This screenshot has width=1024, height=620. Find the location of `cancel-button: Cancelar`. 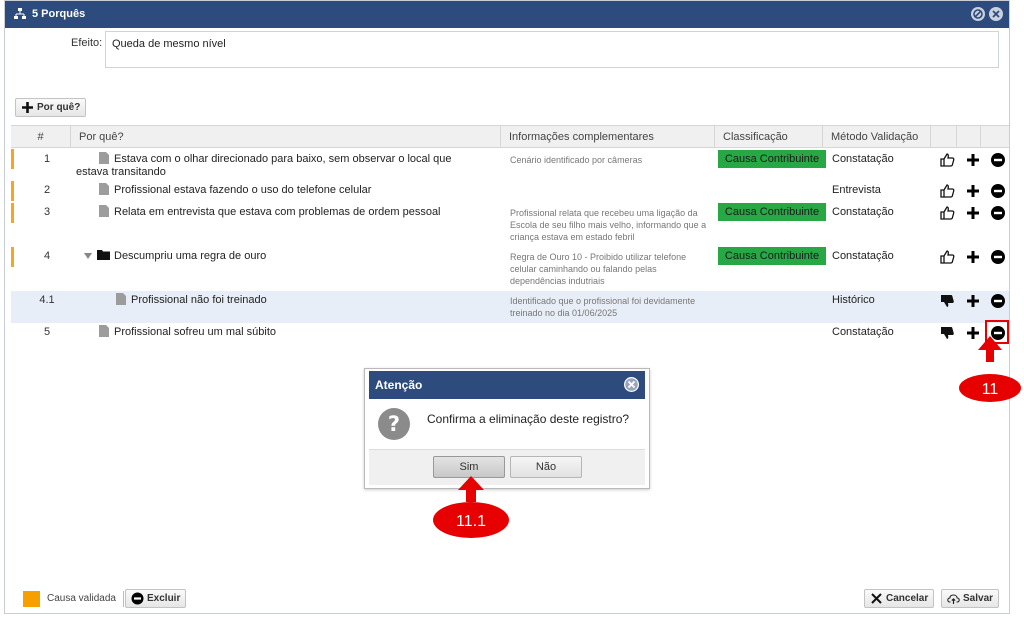

cancel-button: Cancelar is located at coordinates (899, 598).